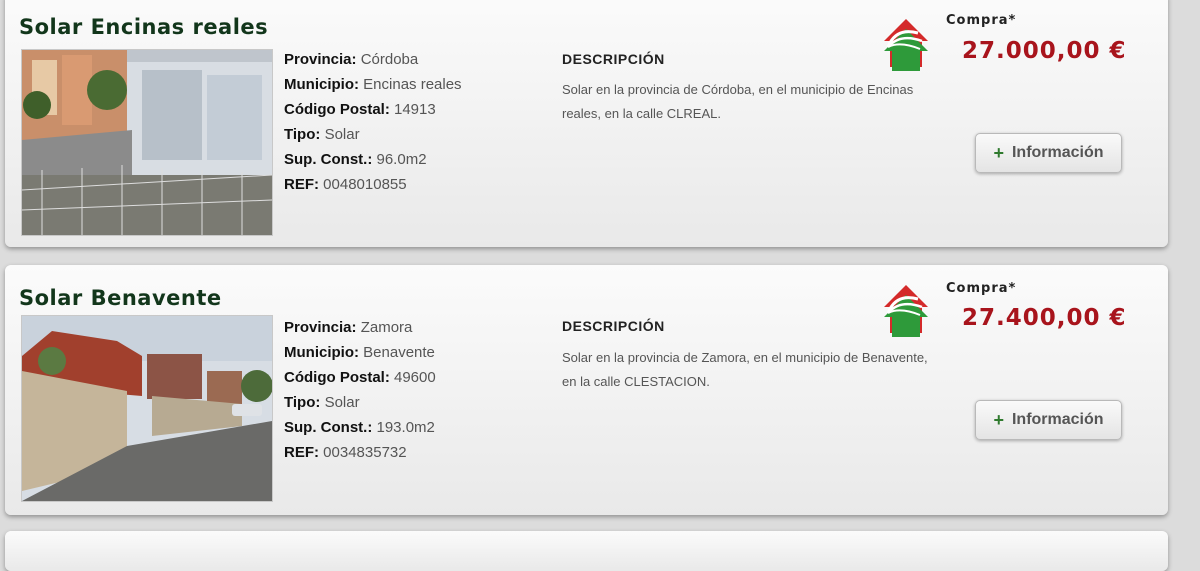  I want to click on detail-municipio: Municipio: Encinas reales, so click(373, 84).